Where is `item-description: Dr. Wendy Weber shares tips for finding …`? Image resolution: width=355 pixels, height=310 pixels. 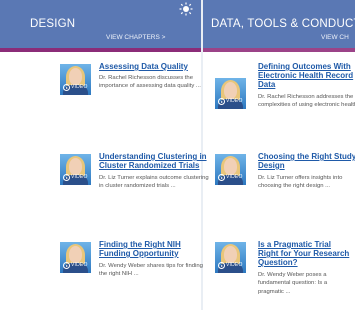
item-description: Dr. Wendy Weber shares tips for finding … is located at coordinates (151, 270).